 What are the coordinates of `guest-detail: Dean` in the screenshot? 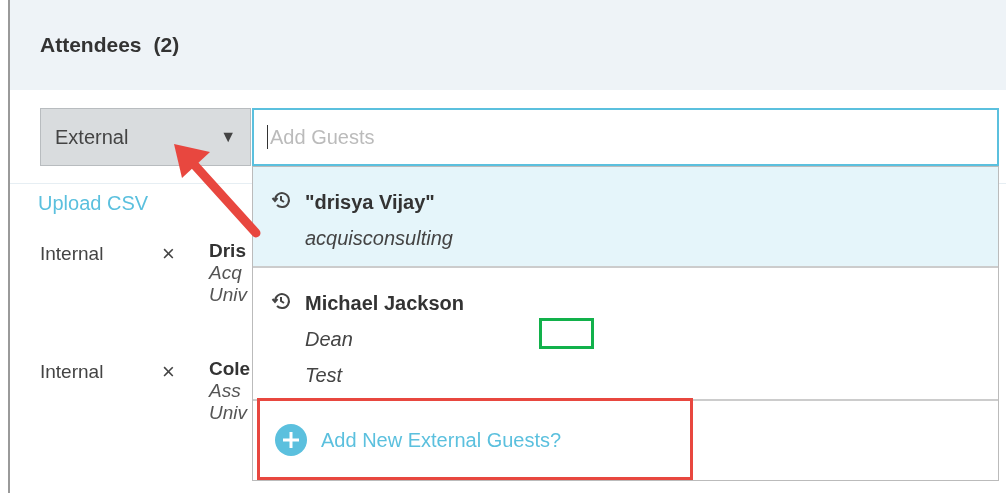 It's located at (329, 339).